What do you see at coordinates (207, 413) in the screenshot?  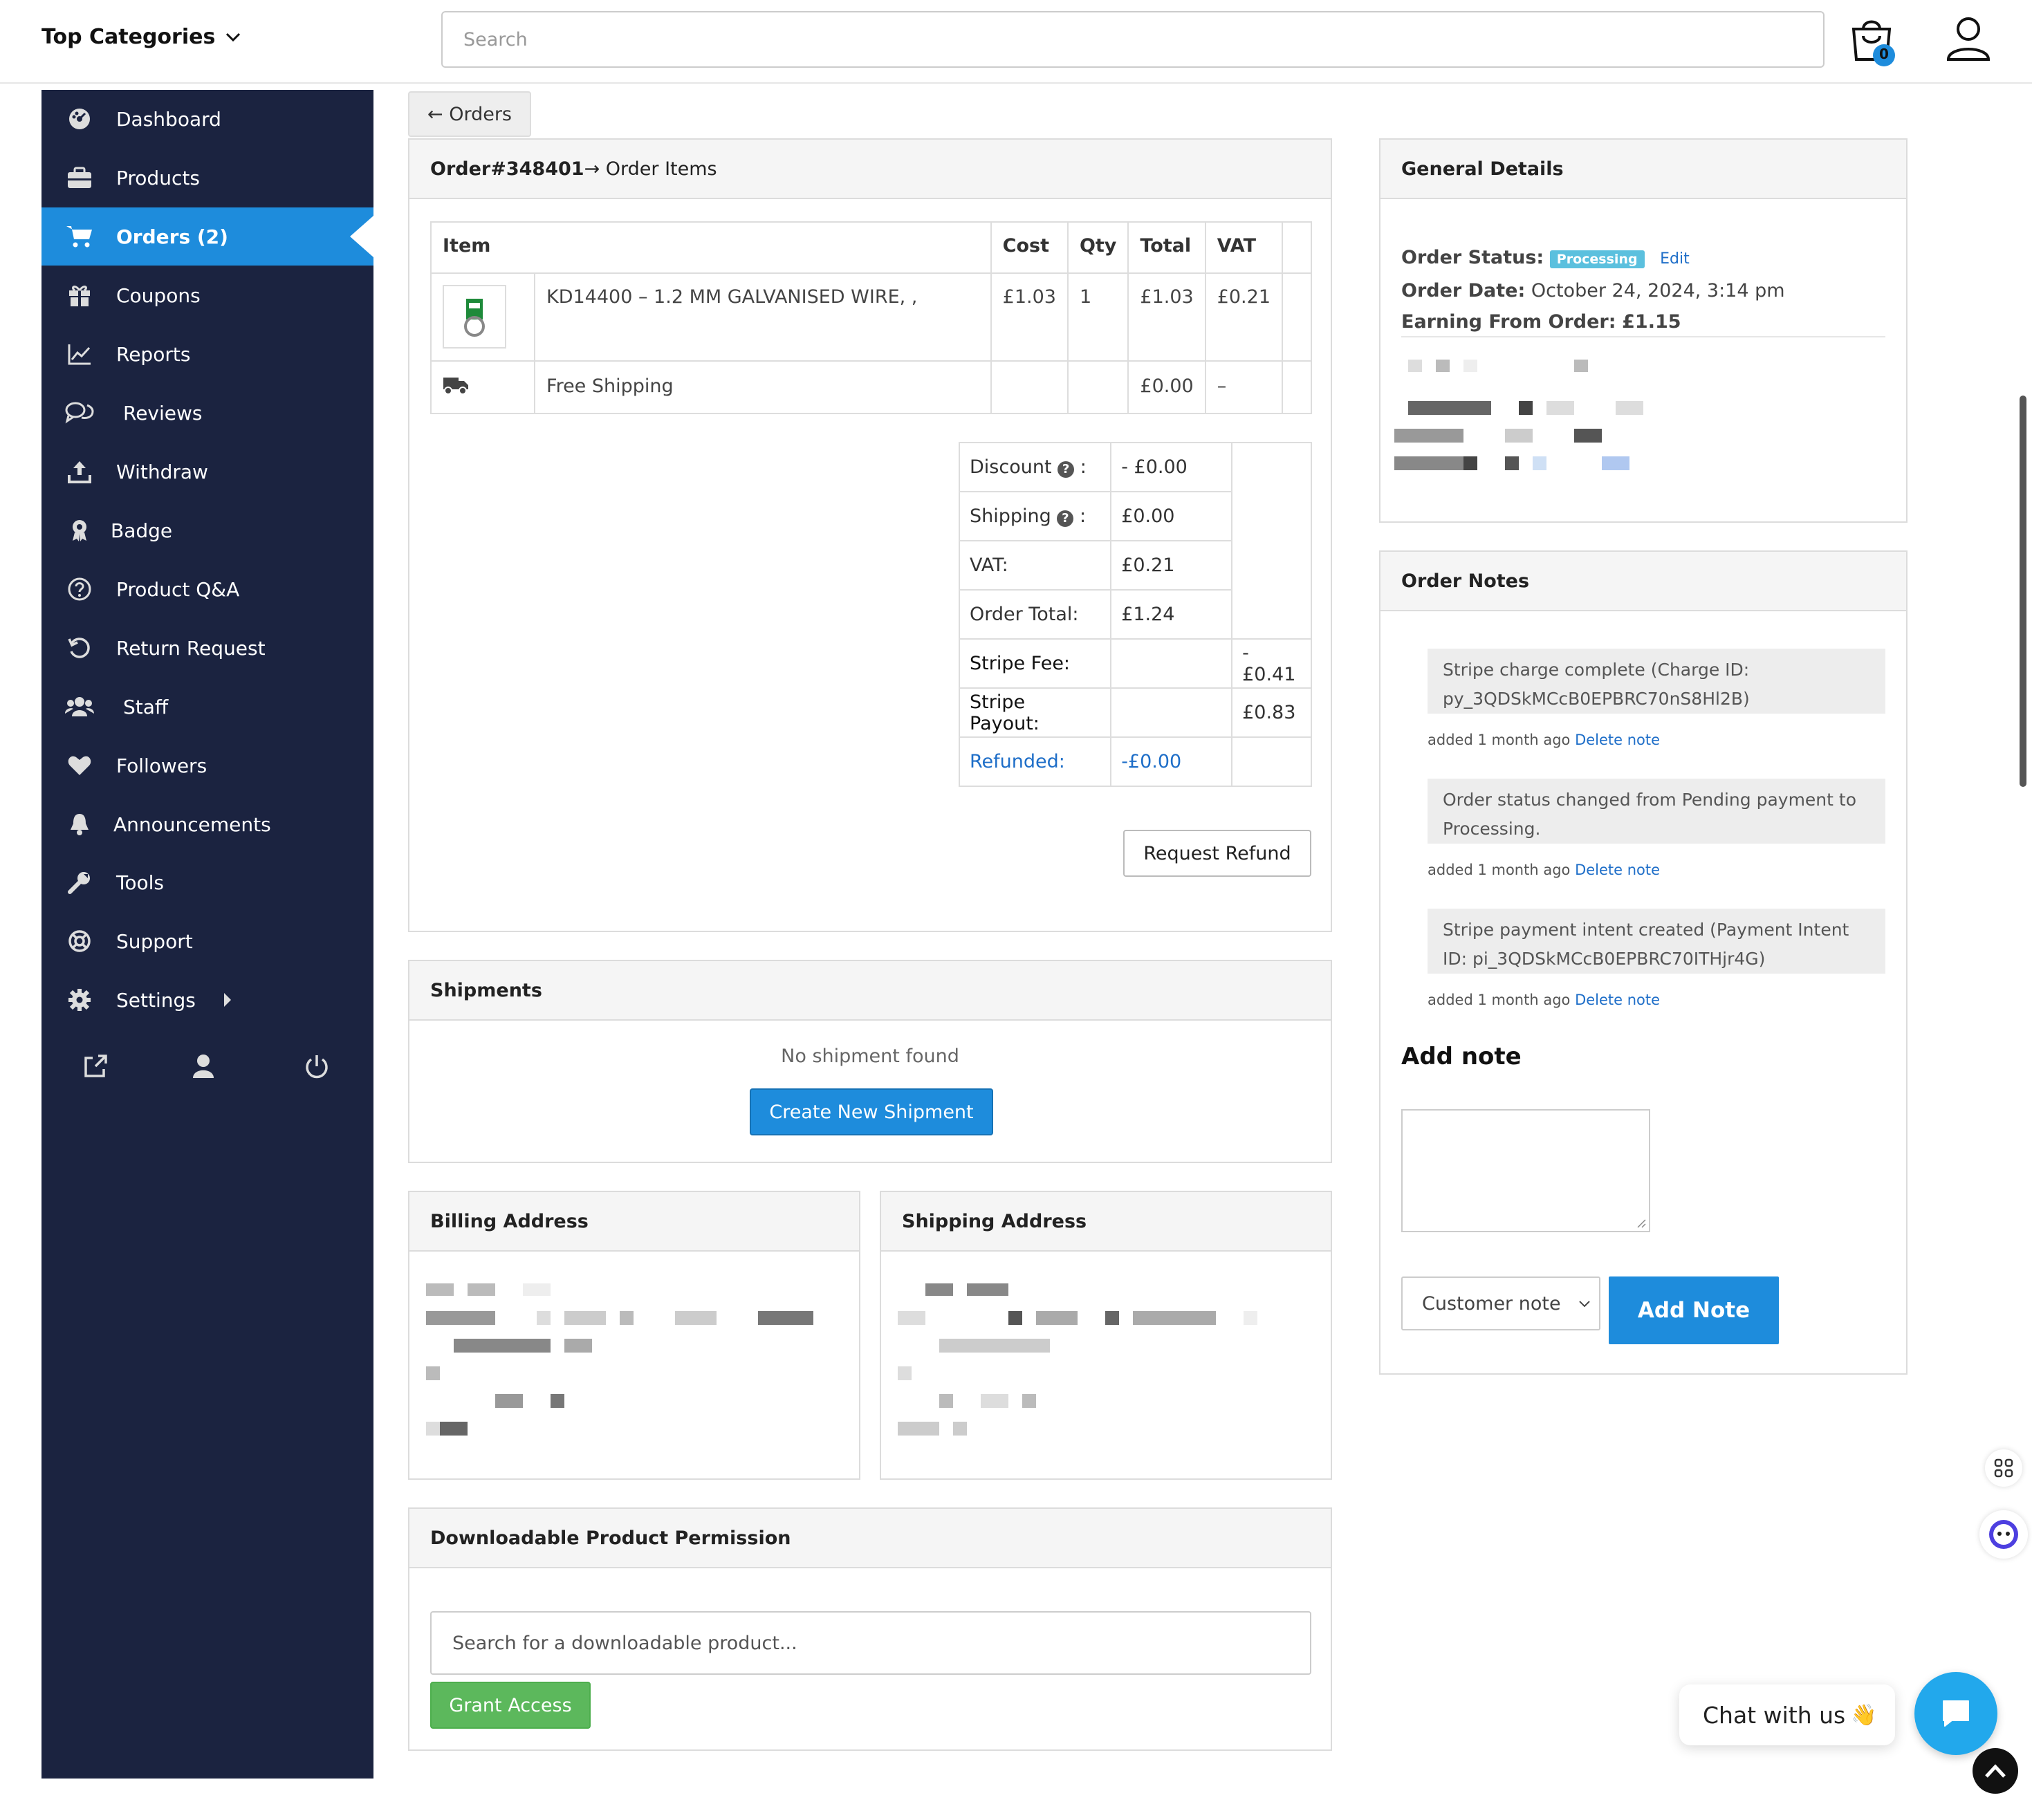 I see `sidebar-item-reviews: Reviews` at bounding box center [207, 413].